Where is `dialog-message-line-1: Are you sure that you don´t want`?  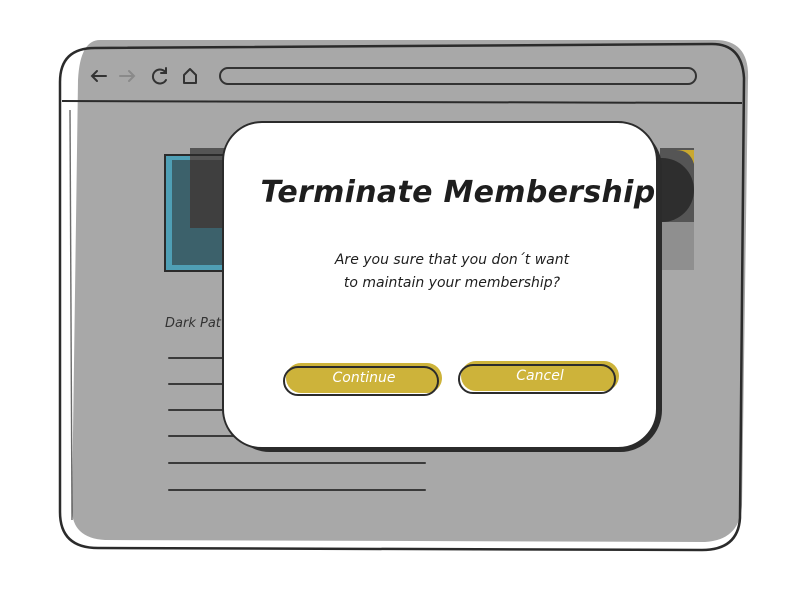 dialog-message-line-1: Are you sure that you don´t want is located at coordinates (452, 260).